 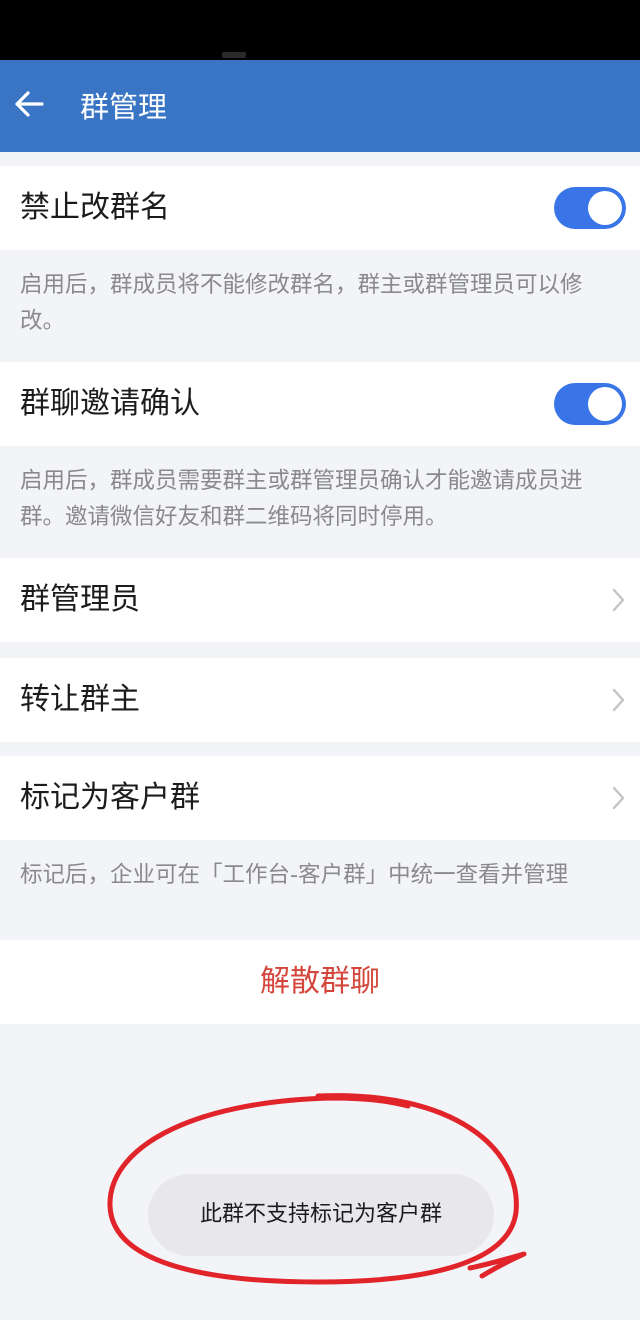 I want to click on dissolve-group-button: 解散群聊, so click(x=320, y=982).